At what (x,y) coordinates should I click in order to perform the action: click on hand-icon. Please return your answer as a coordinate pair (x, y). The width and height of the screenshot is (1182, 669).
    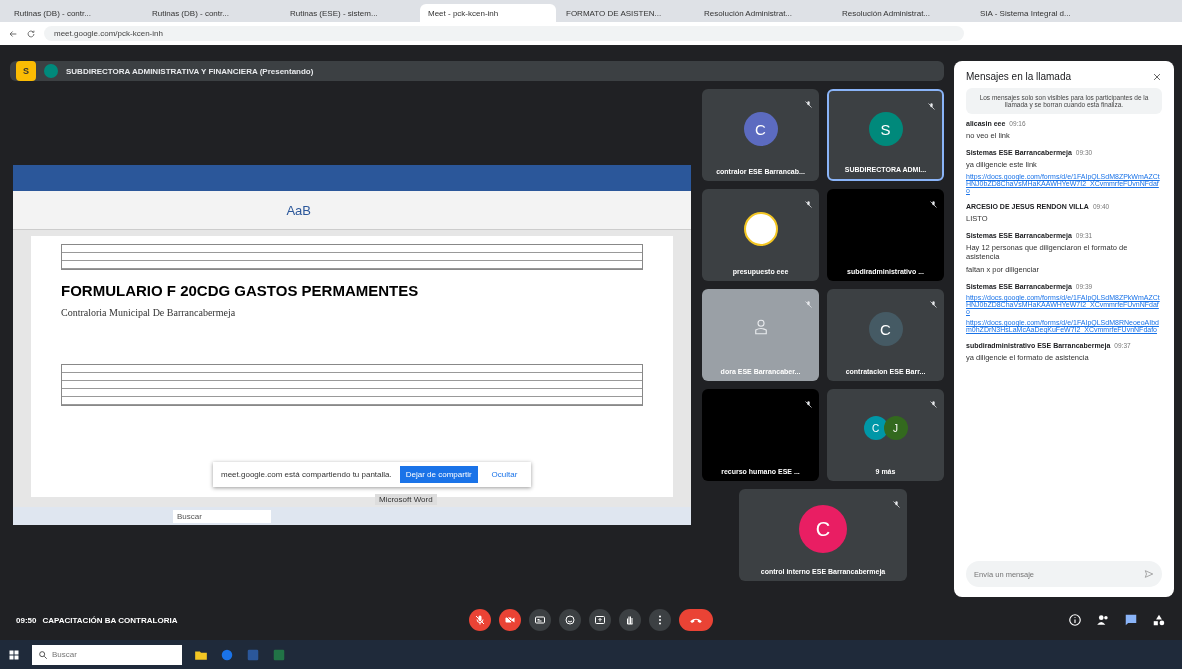
    Looking at the image, I should click on (630, 620).